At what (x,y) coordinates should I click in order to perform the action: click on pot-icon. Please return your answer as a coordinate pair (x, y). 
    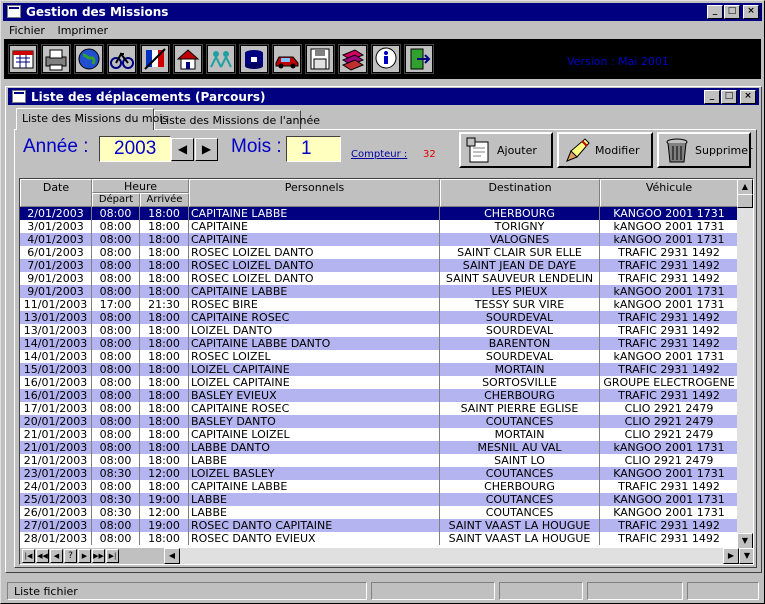
    Looking at the image, I should click on (254, 59).